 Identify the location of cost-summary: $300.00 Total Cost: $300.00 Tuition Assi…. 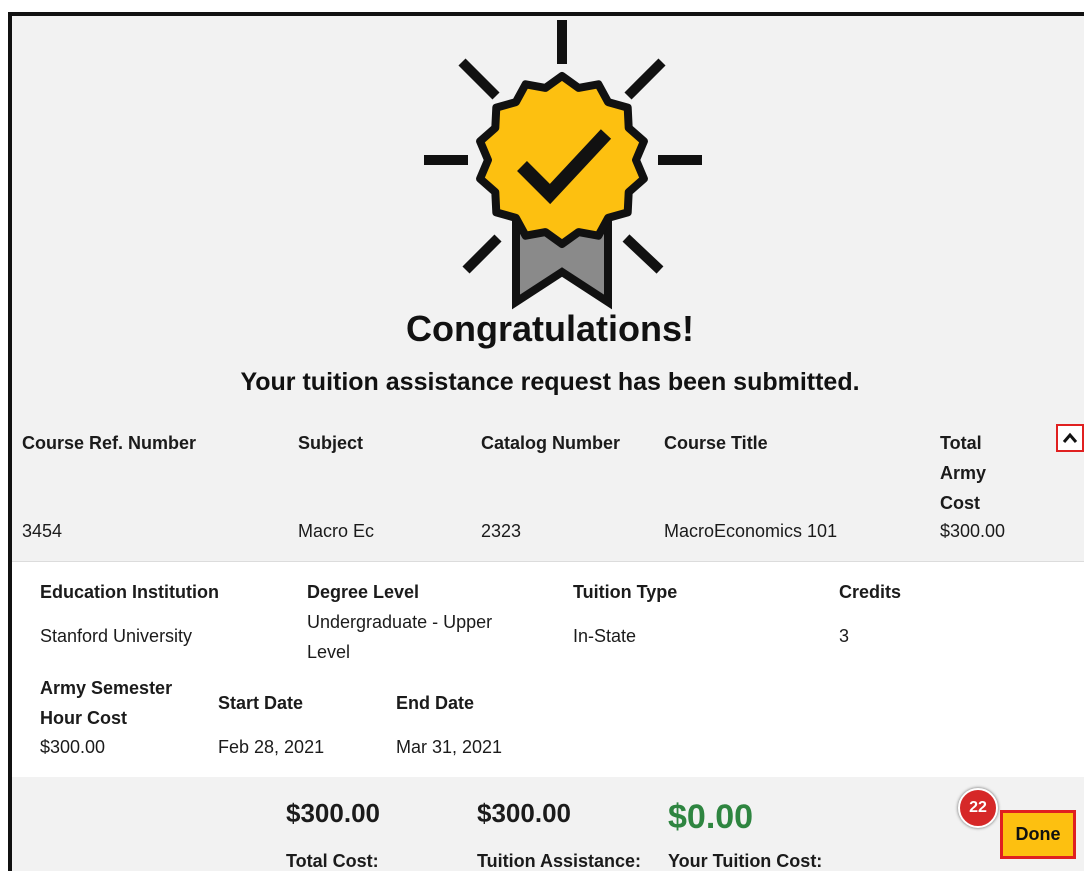
(548, 824).